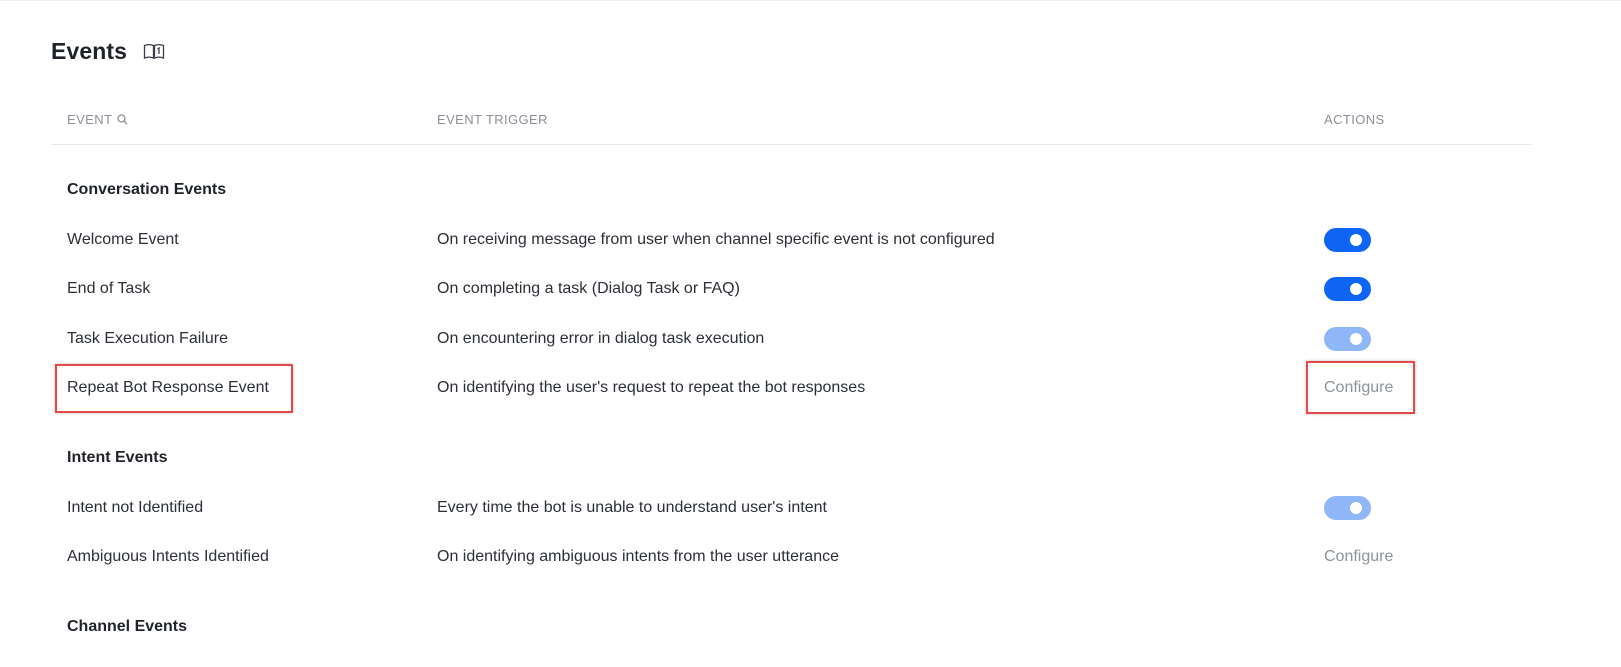 This screenshot has height=667, width=1621. What do you see at coordinates (810, 0) in the screenshot?
I see `top-divider` at bounding box center [810, 0].